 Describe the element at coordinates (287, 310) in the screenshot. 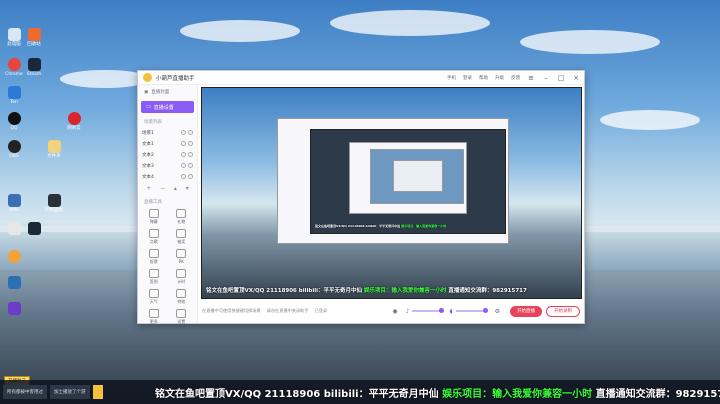

I see `info-text: 请勿在直播中关闭助手` at that location.